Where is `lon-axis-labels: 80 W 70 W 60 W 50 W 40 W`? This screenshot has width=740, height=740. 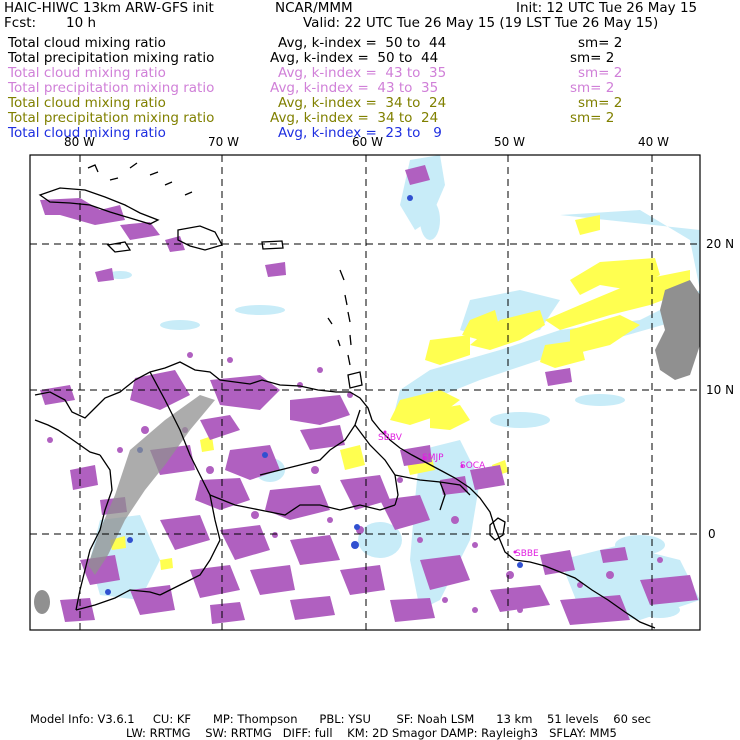
lon-axis-labels: 80 W 70 W 60 W 50 W 40 W is located at coordinates (366, 142).